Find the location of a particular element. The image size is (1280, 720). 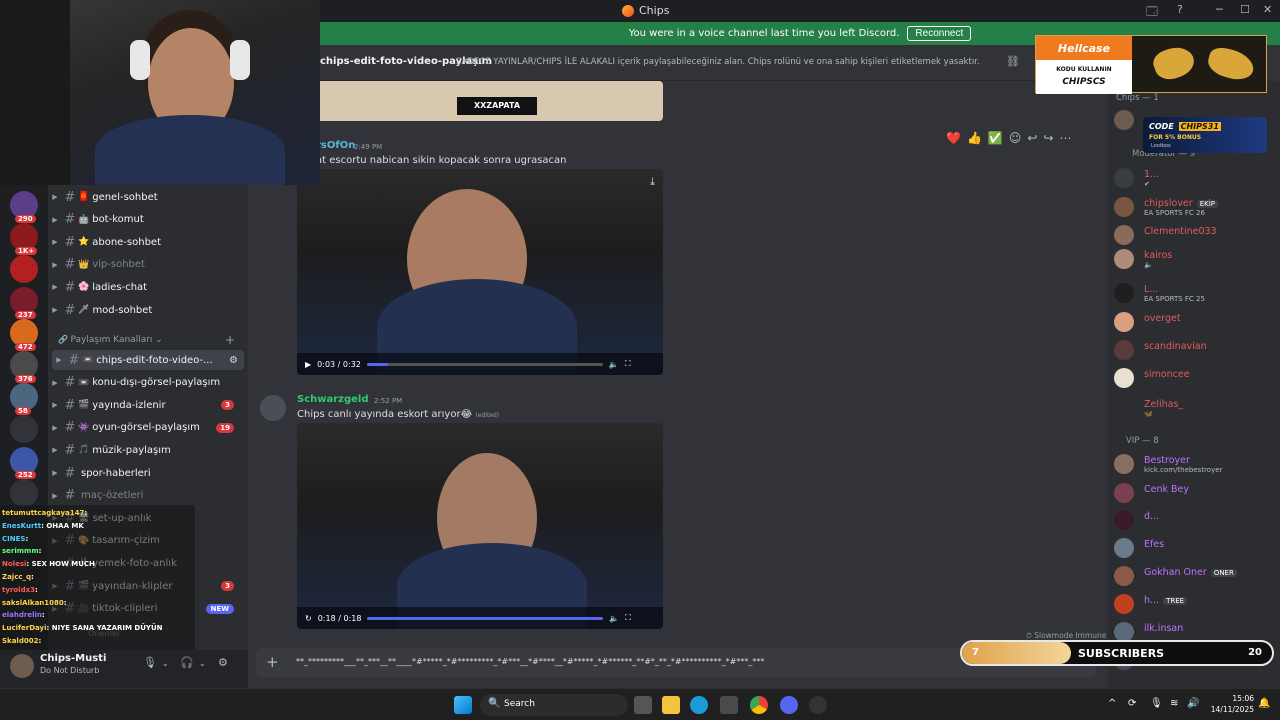

chrome-icon is located at coordinates (759, 705).